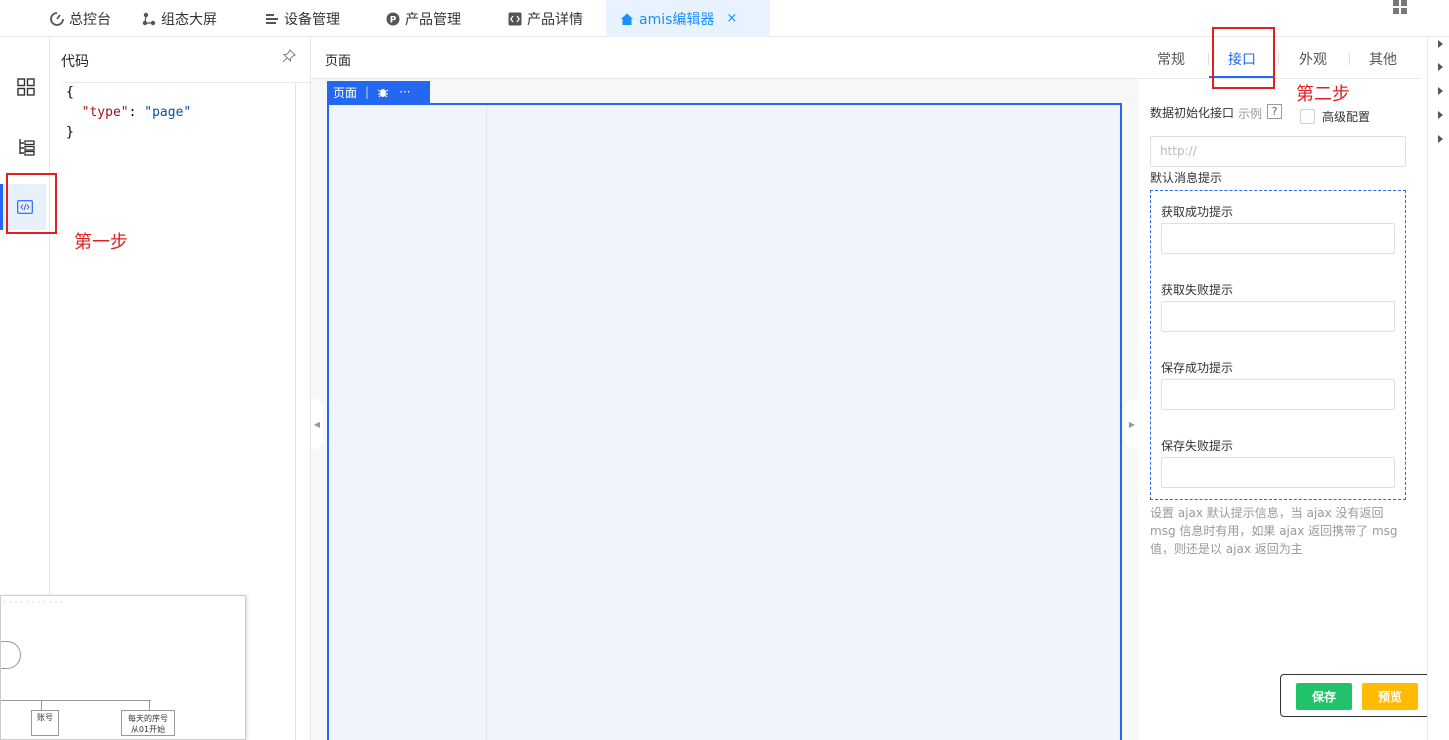 The image size is (1449, 740). What do you see at coordinates (1243, 58) in the screenshot?
I see `step2-highlight-box` at bounding box center [1243, 58].